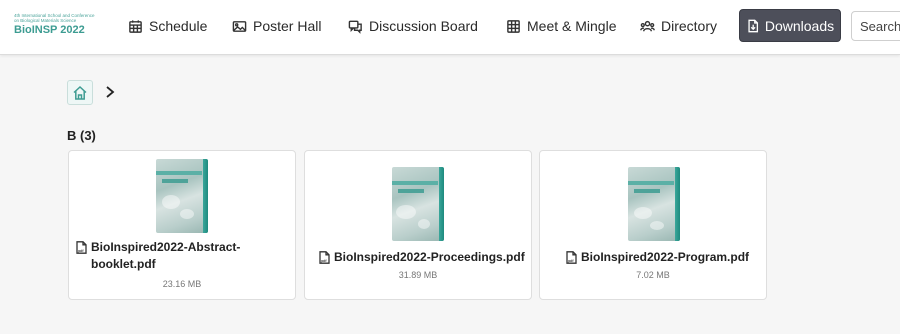 The width and height of the screenshot is (900, 334). I want to click on nav-downloads: Downloads, so click(790, 25).